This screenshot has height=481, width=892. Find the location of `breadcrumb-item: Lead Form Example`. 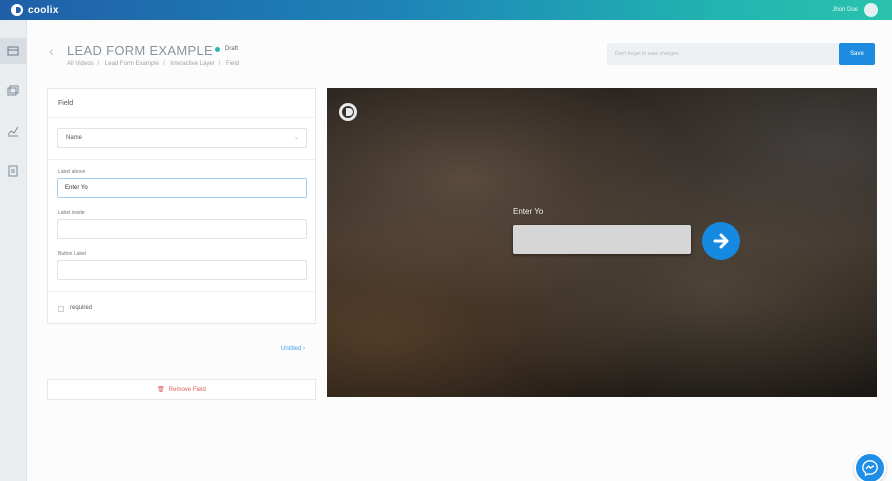

breadcrumb-item: Lead Form Example is located at coordinates (132, 64).